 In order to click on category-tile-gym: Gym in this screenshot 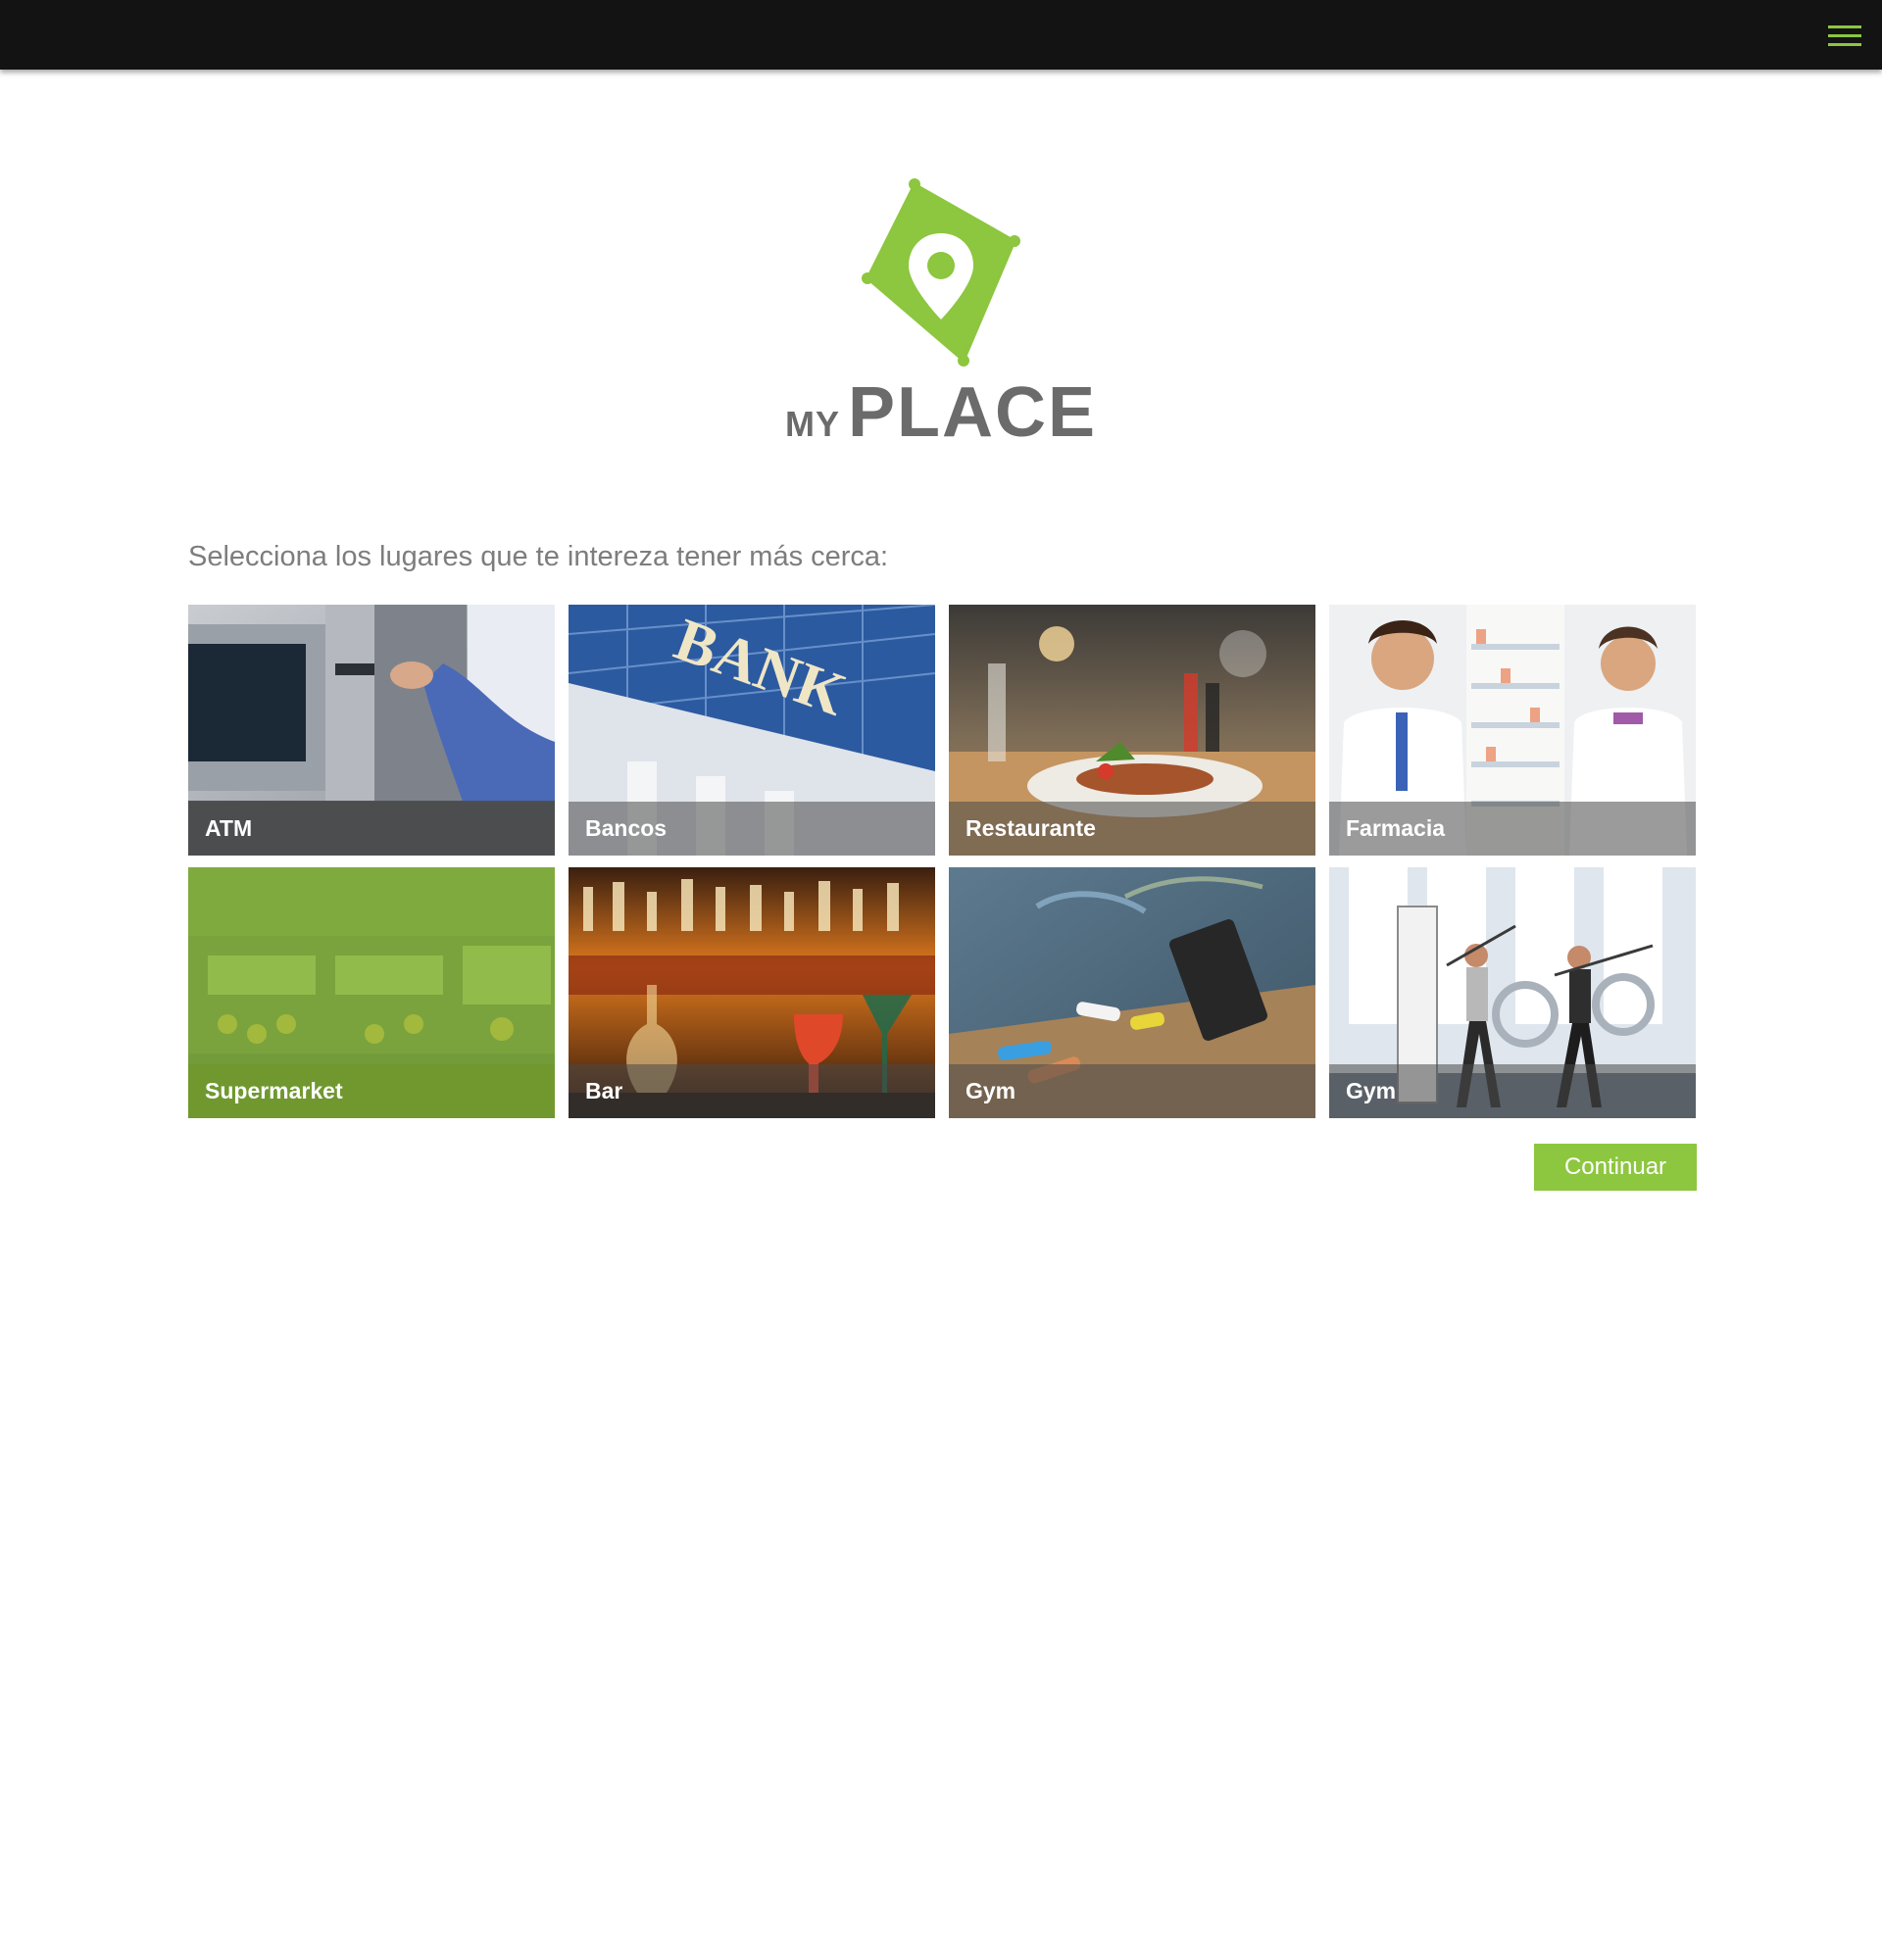, I will do `click(1132, 992)`.